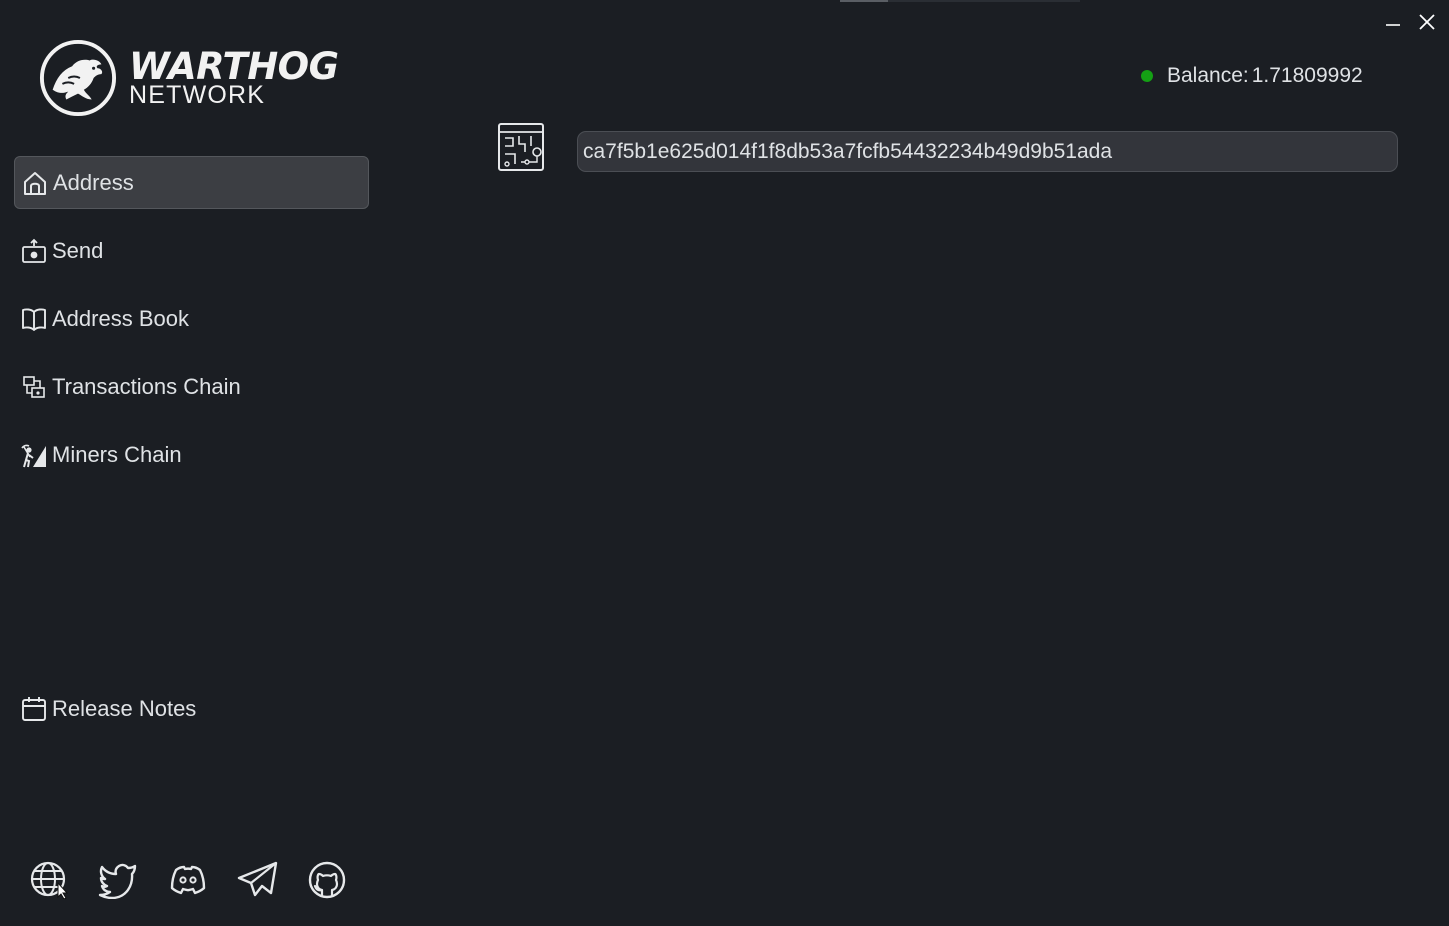 This screenshot has width=1449, height=926. What do you see at coordinates (34, 387) in the screenshot?
I see `transactions-chain-icon` at bounding box center [34, 387].